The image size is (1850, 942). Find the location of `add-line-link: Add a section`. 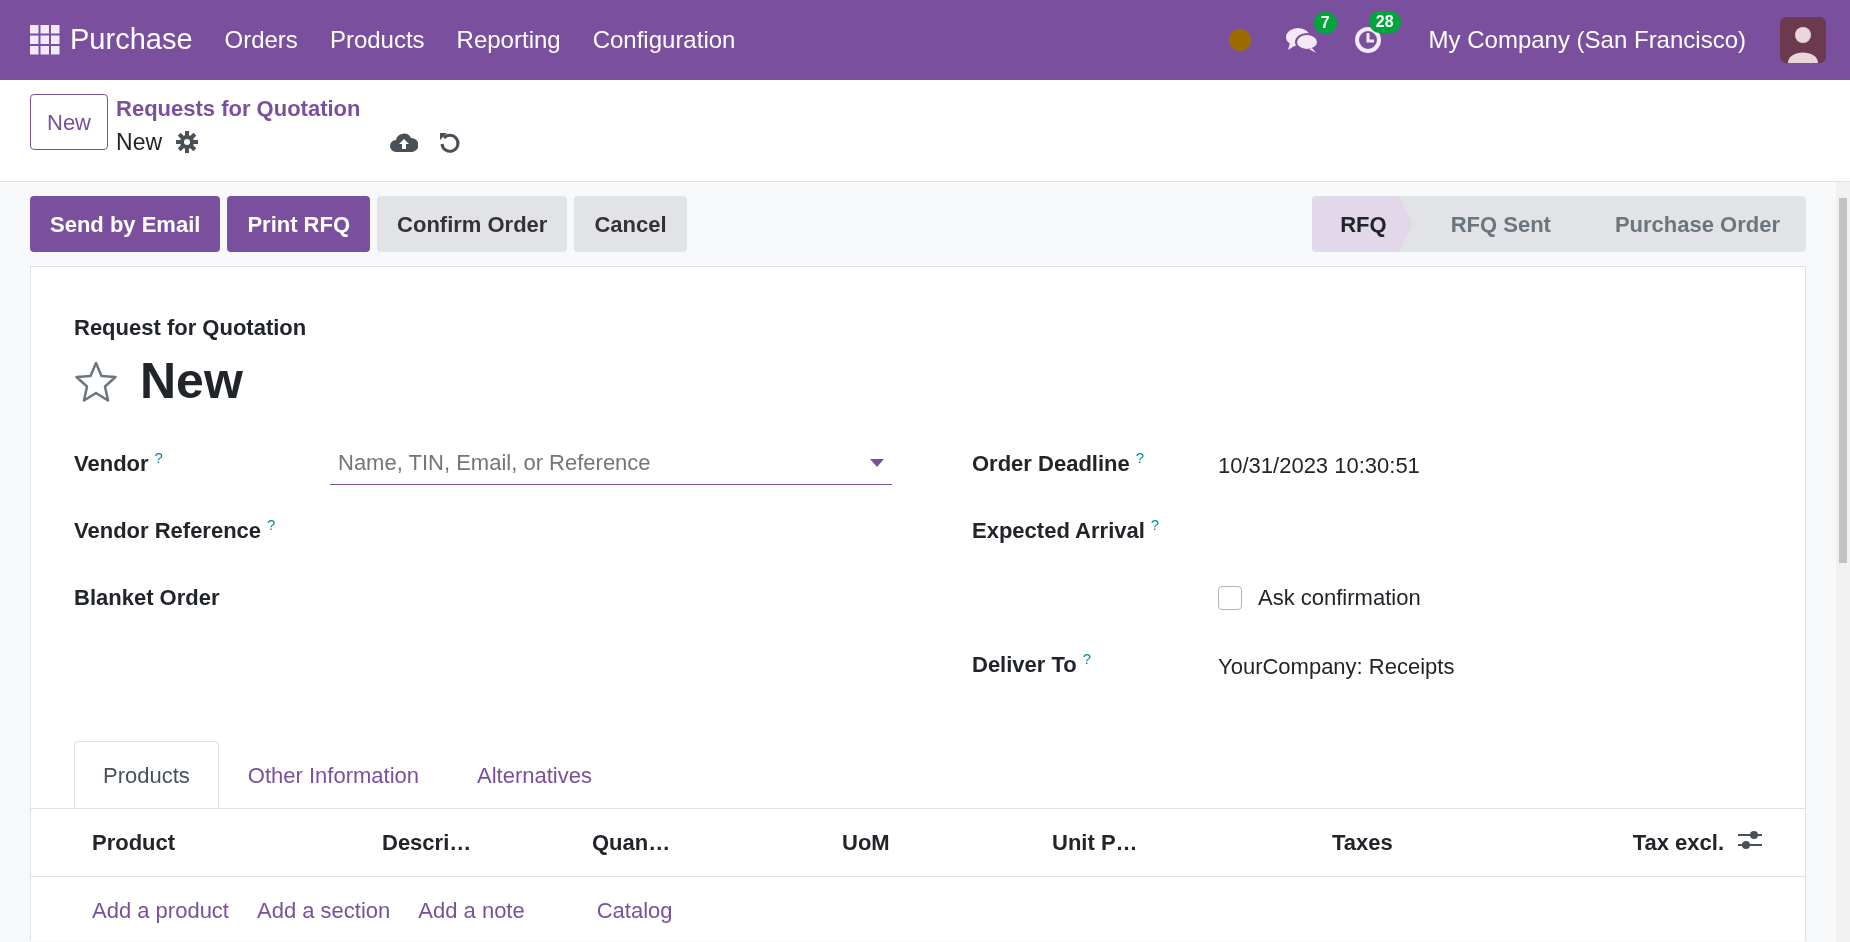

add-line-link: Add a section is located at coordinates (324, 910).